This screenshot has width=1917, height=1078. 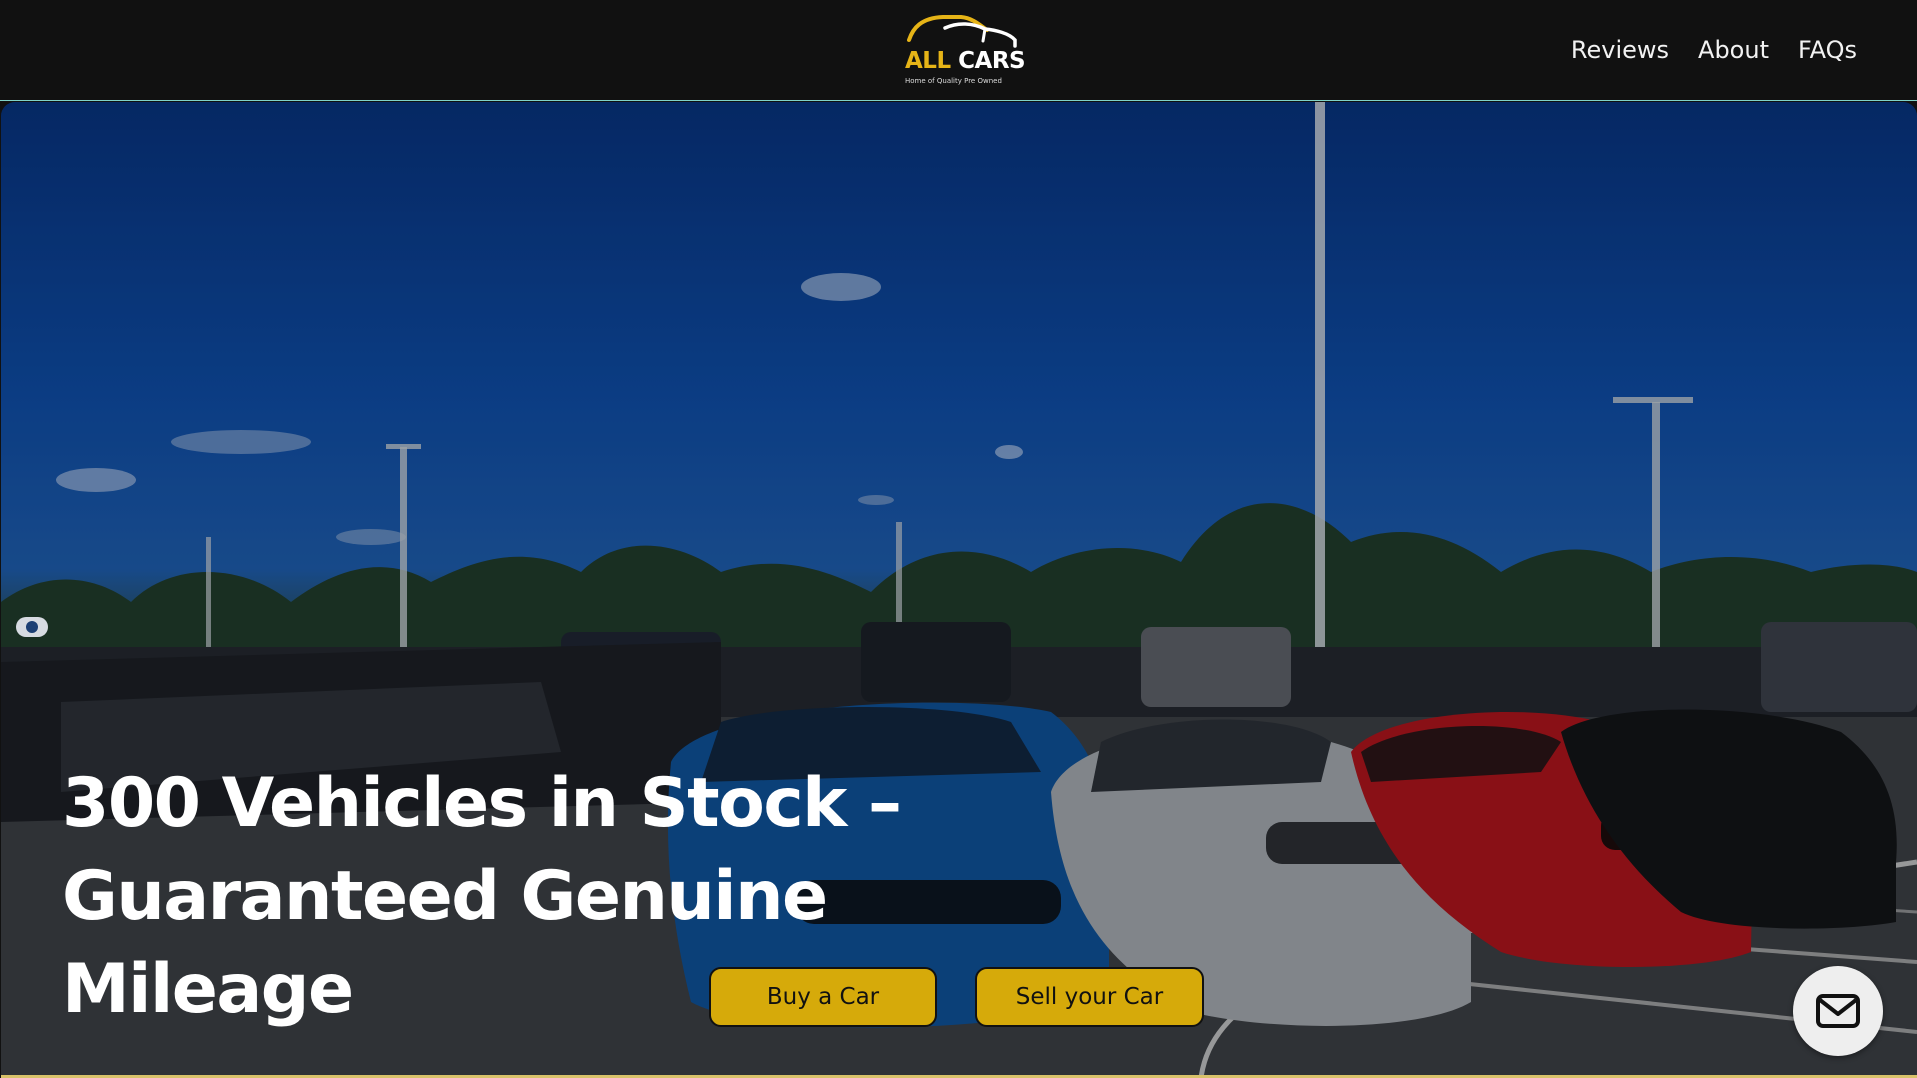 I want to click on accessibility-toggle-icon, so click(x=32, y=627).